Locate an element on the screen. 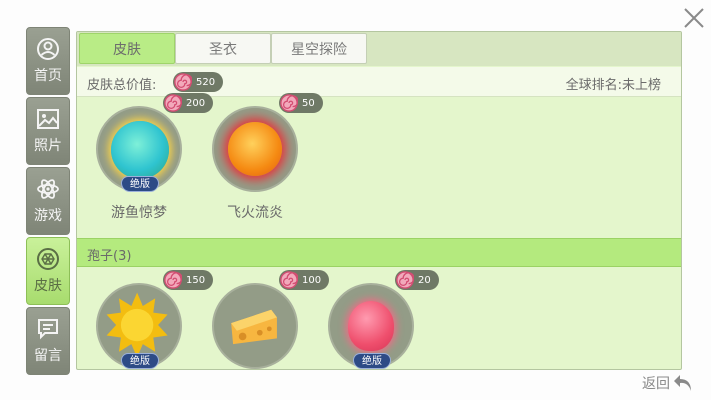 The width and height of the screenshot is (711, 400). sidebar-item-label: 照片 is located at coordinates (48, 146).